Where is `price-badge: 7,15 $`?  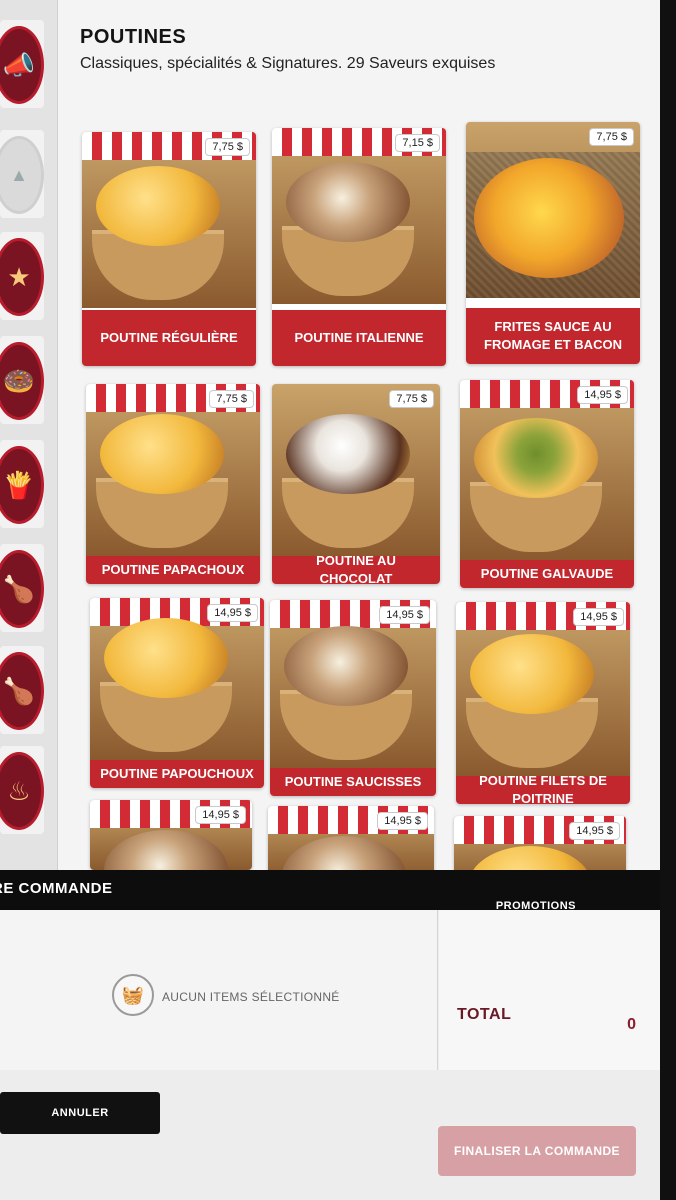 price-badge: 7,15 $ is located at coordinates (417, 143).